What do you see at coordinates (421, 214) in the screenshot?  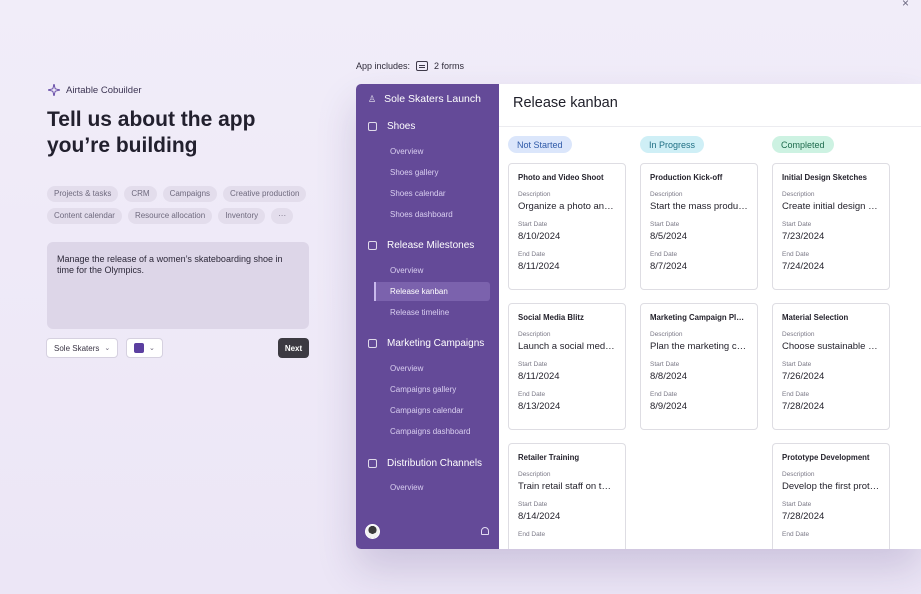 I see `sidebar-item-shoes-dashboard: Shoes dashboard` at bounding box center [421, 214].